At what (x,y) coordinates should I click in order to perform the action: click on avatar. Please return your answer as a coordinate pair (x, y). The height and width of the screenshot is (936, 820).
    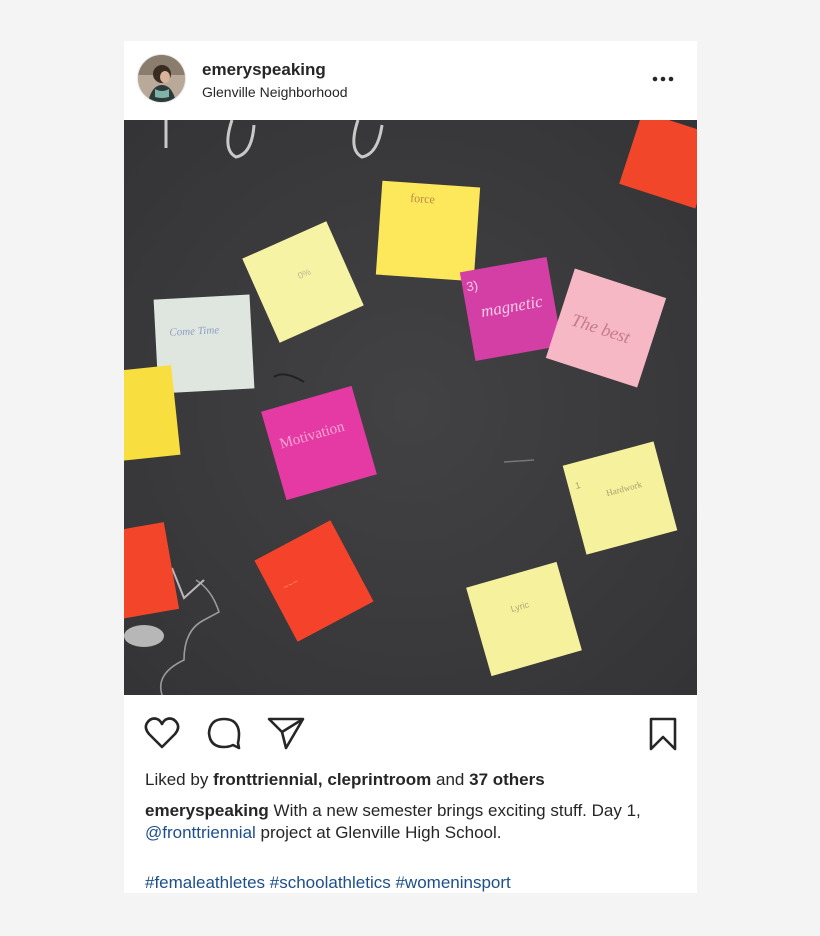
    Looking at the image, I should click on (161, 78).